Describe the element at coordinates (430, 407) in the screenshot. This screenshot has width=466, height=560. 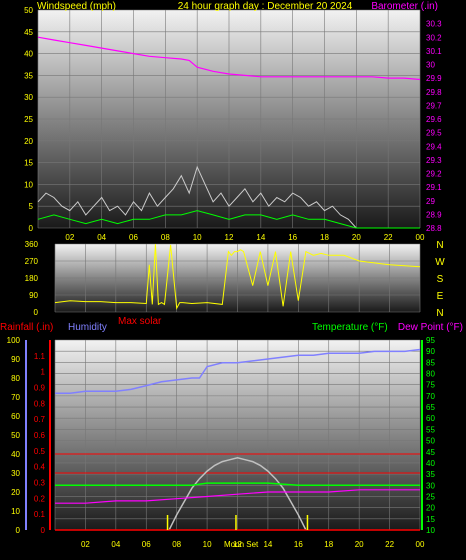
I see `temperature-tick-label: 65` at that location.